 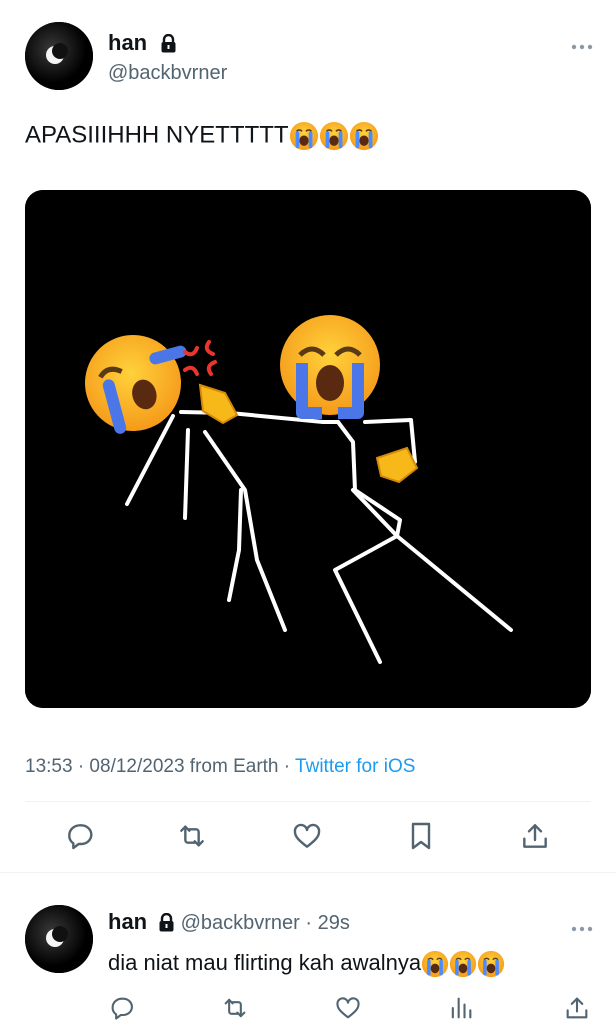 I want to click on reply-author-name: han, so click(x=127, y=921).